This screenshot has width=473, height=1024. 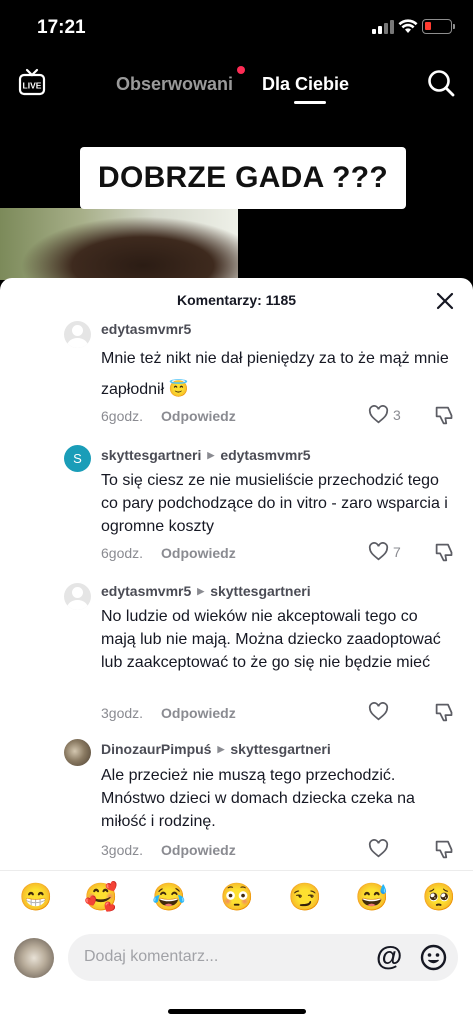 I want to click on video-caption-box: DOBRZE GADA ???, so click(x=243, y=178).